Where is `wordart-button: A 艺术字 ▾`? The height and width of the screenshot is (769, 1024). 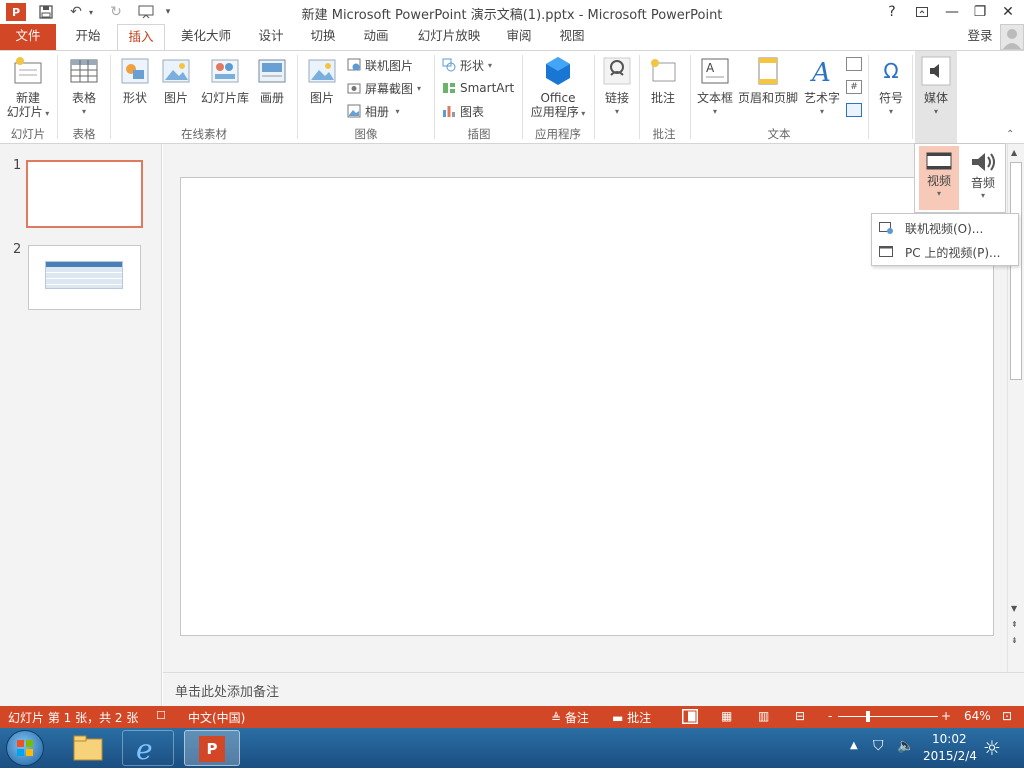
wordart-button: A 艺术字 ▾ is located at coordinates (822, 87).